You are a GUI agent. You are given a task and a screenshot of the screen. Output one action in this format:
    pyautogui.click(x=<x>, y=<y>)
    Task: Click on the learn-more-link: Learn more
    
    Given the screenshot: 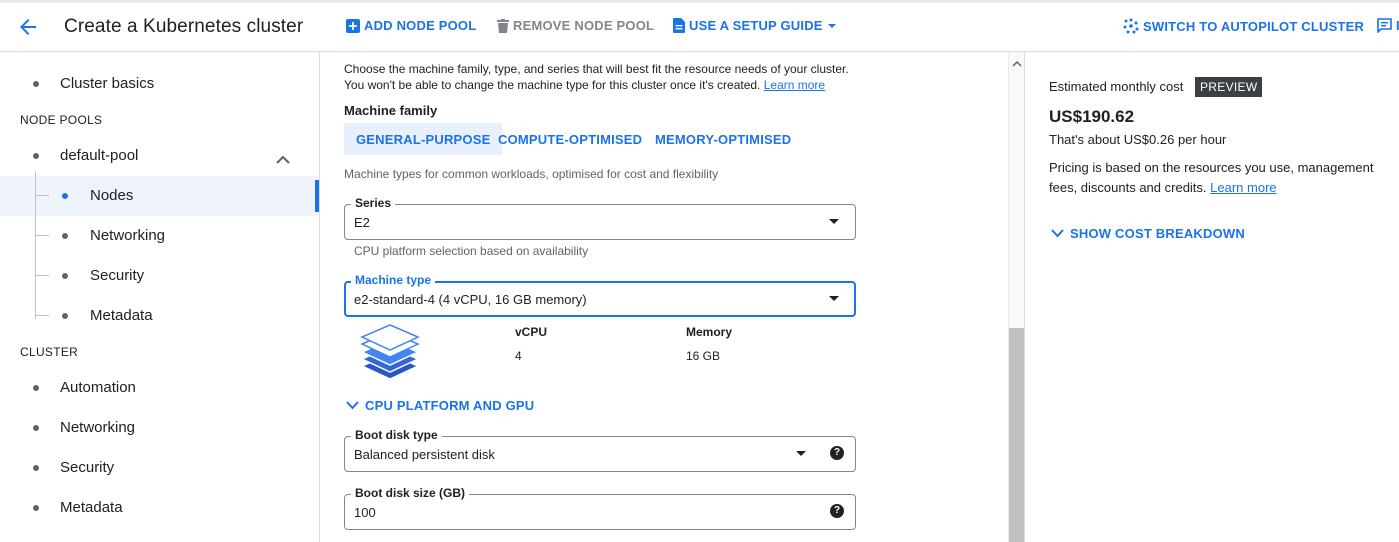 What is the action you would take?
    pyautogui.click(x=794, y=85)
    